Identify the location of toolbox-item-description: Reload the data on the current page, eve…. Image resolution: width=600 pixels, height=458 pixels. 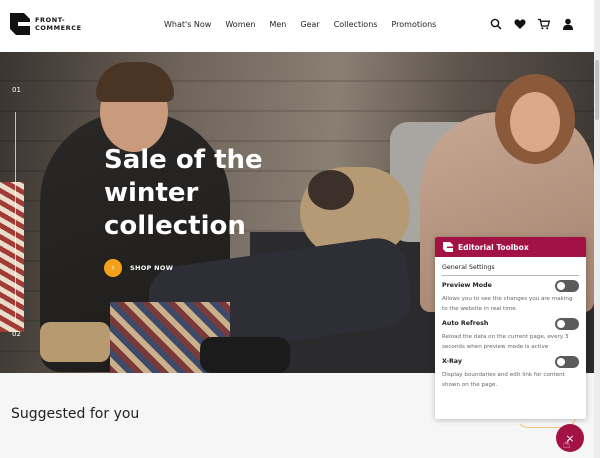
(505, 342).